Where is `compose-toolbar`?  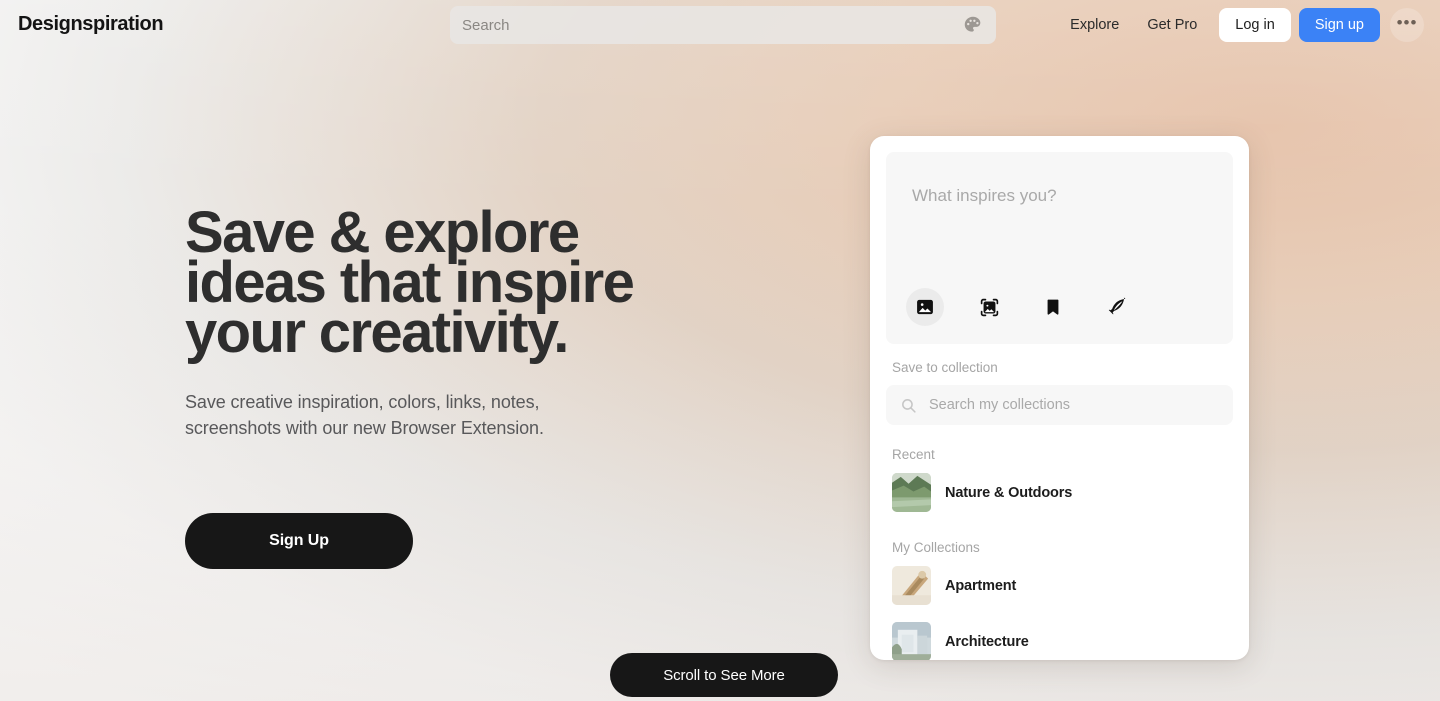
compose-toolbar is located at coordinates (1021, 307).